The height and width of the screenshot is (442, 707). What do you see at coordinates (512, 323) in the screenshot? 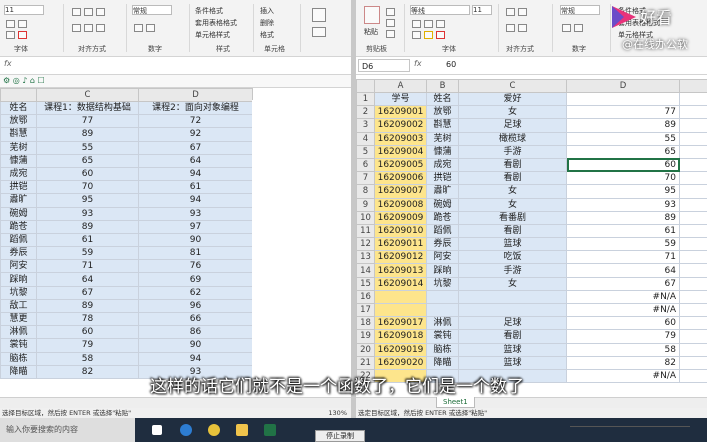
I see `cell-hobby: 足球` at bounding box center [512, 323].